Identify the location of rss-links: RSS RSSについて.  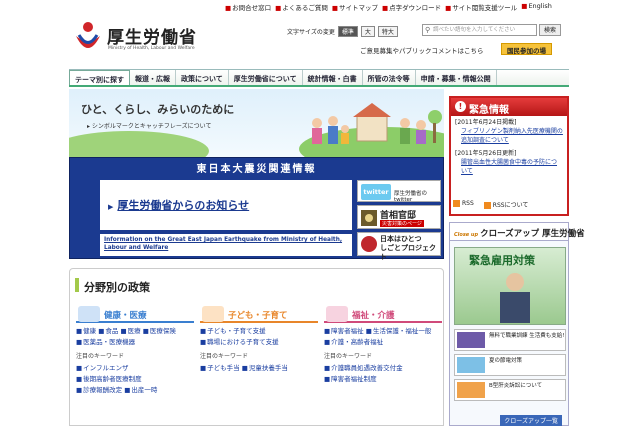
(490, 204).